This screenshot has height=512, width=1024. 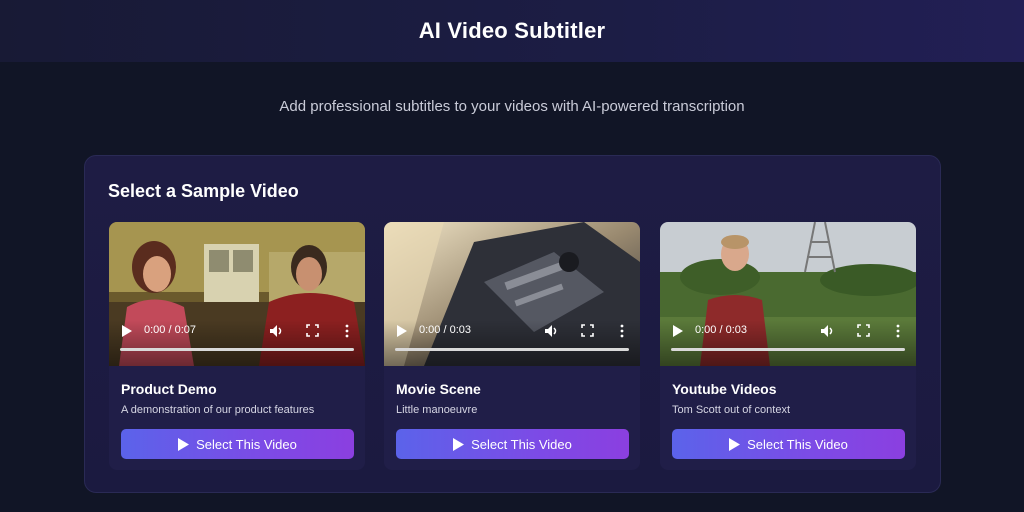 What do you see at coordinates (203, 191) in the screenshot?
I see `panel-title: Select a Sample Video` at bounding box center [203, 191].